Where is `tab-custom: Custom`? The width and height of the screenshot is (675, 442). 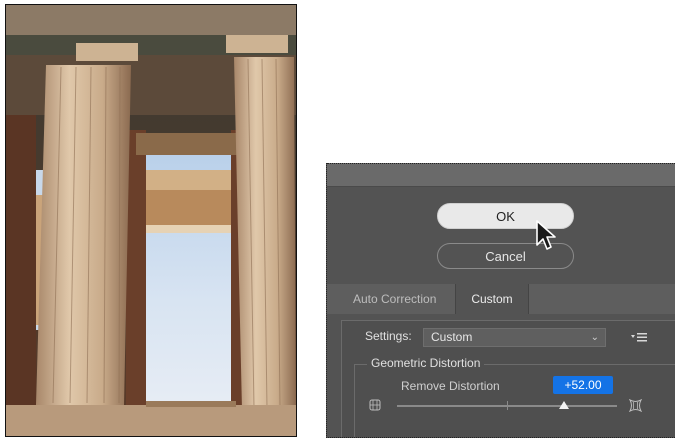
tab-custom: Custom is located at coordinates (492, 299).